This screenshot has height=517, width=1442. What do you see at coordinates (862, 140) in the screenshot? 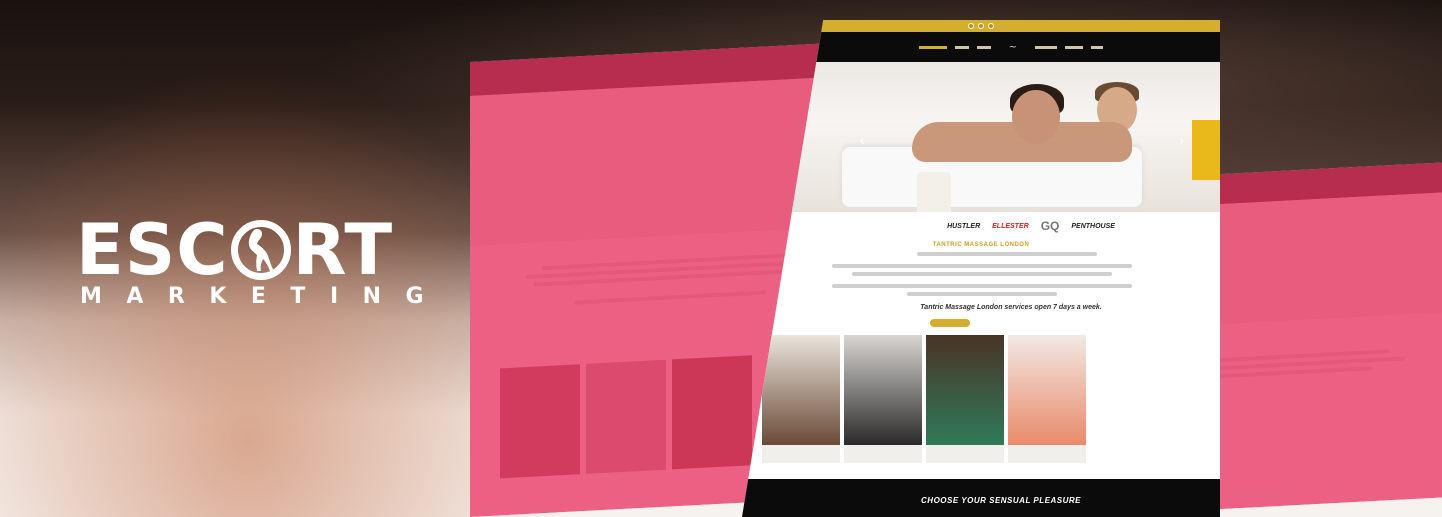
I see `hero-prev-arrow-icon: ‹` at bounding box center [862, 140].